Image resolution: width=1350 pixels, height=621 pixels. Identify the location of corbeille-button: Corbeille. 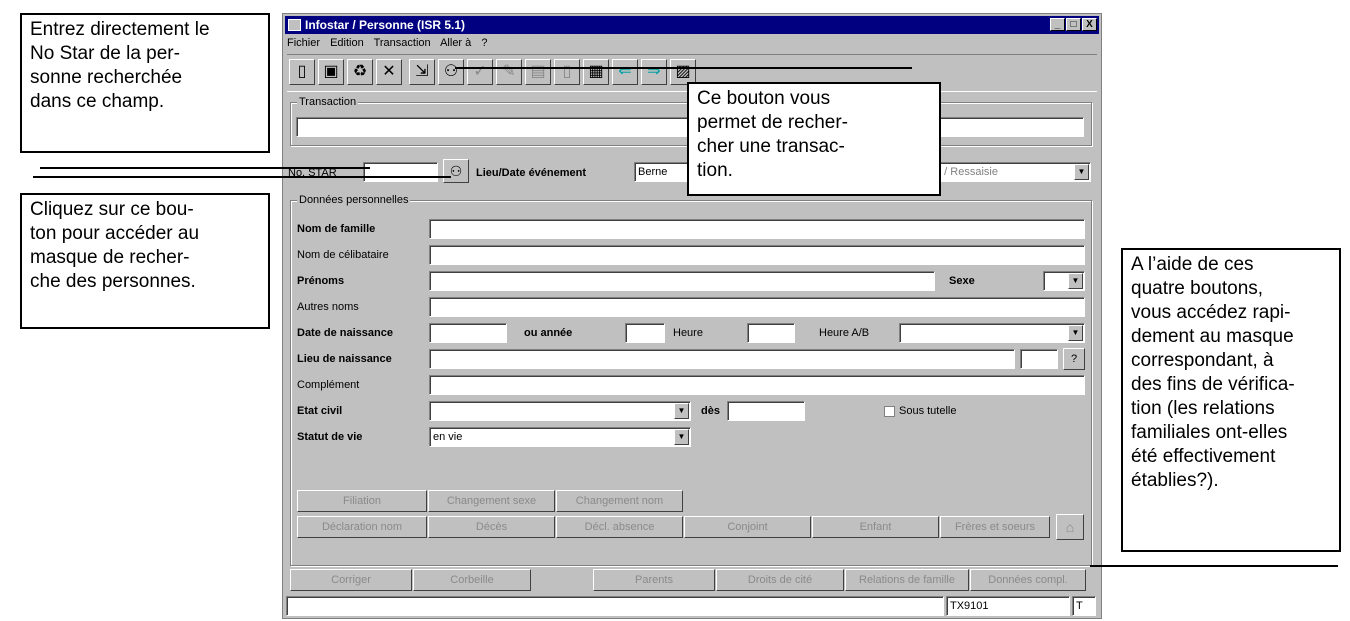
(472, 580).